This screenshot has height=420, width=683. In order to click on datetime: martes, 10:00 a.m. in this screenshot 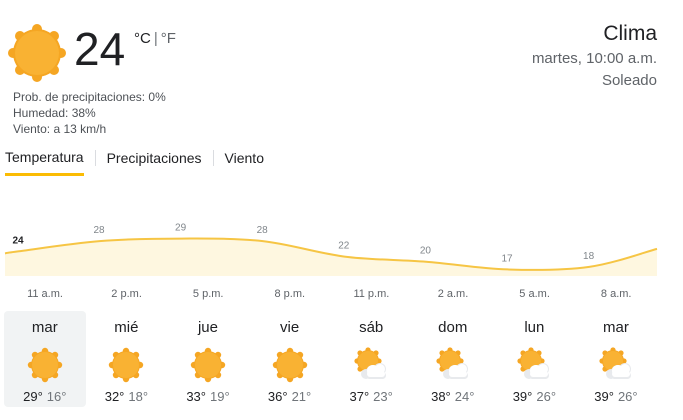, I will do `click(594, 58)`.